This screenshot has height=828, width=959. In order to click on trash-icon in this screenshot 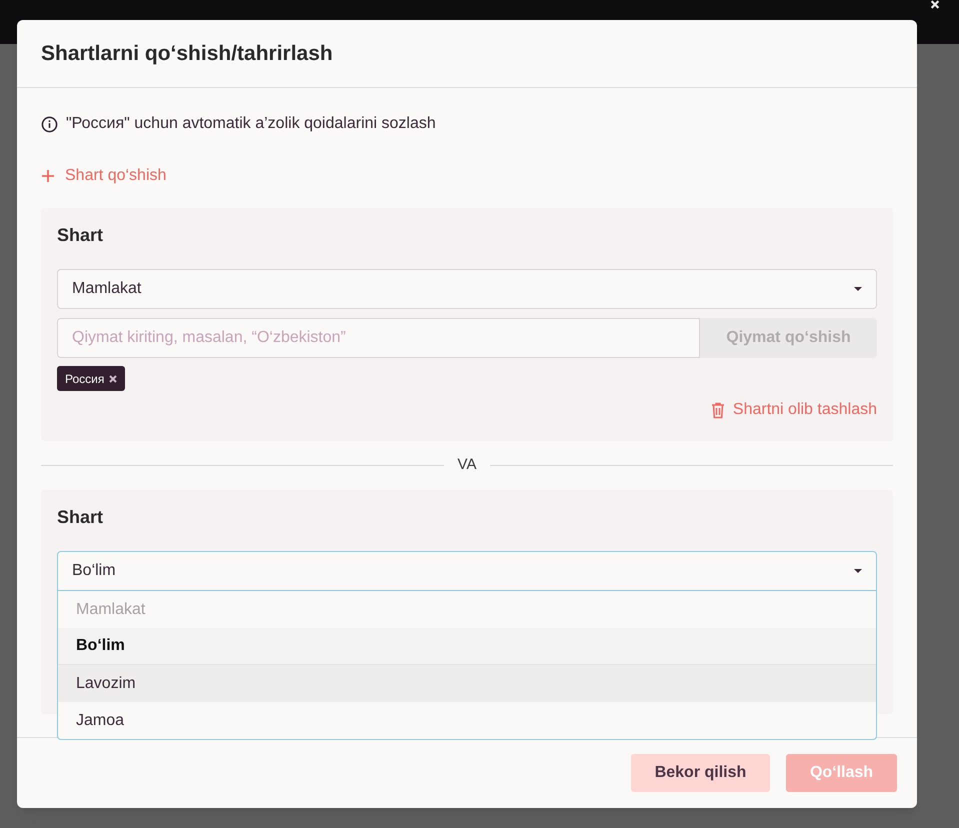, I will do `click(717, 410)`.